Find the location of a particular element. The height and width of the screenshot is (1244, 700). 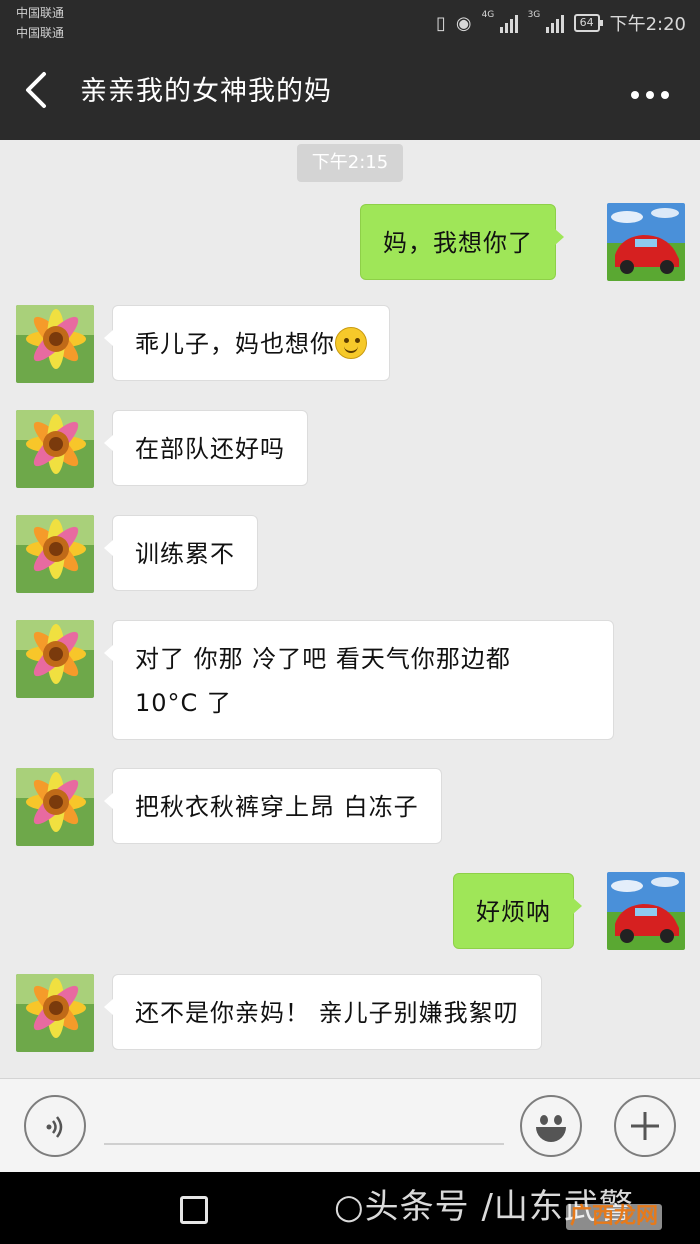

message-text: 乖儿子，妈也想你 is located at coordinates (235, 344).